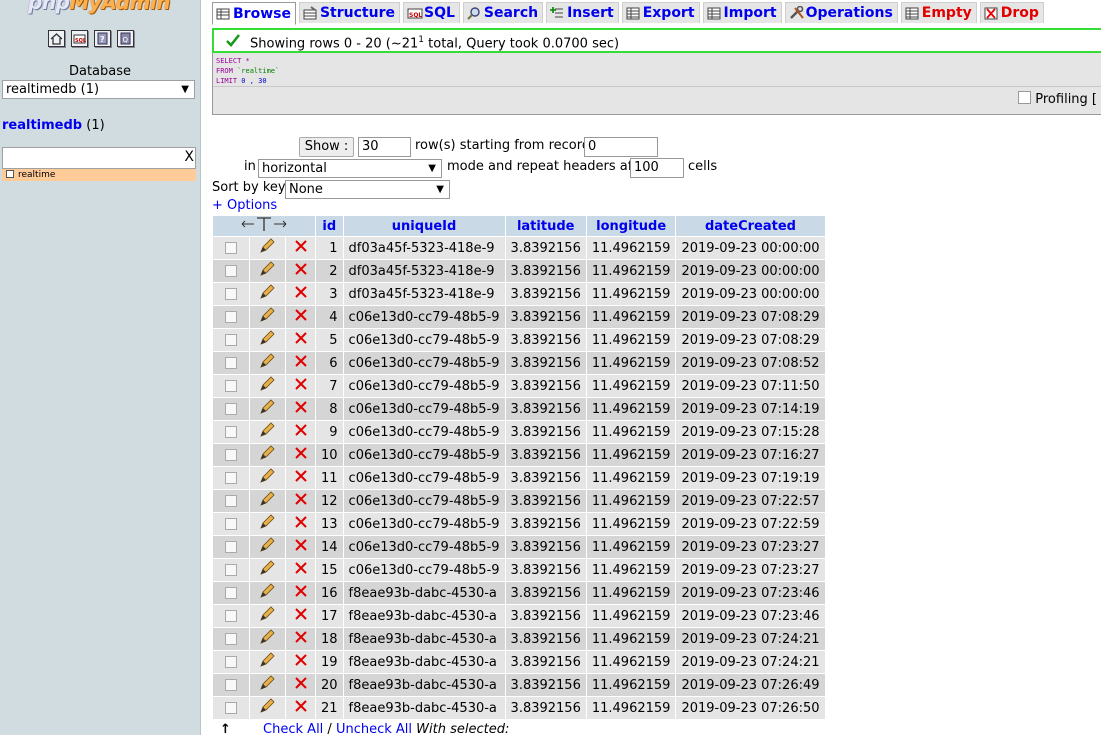 Image resolution: width=1101 pixels, height=737 pixels. What do you see at coordinates (424, 226) in the screenshot?
I see `column-header-uniqueid: uniqueId` at bounding box center [424, 226].